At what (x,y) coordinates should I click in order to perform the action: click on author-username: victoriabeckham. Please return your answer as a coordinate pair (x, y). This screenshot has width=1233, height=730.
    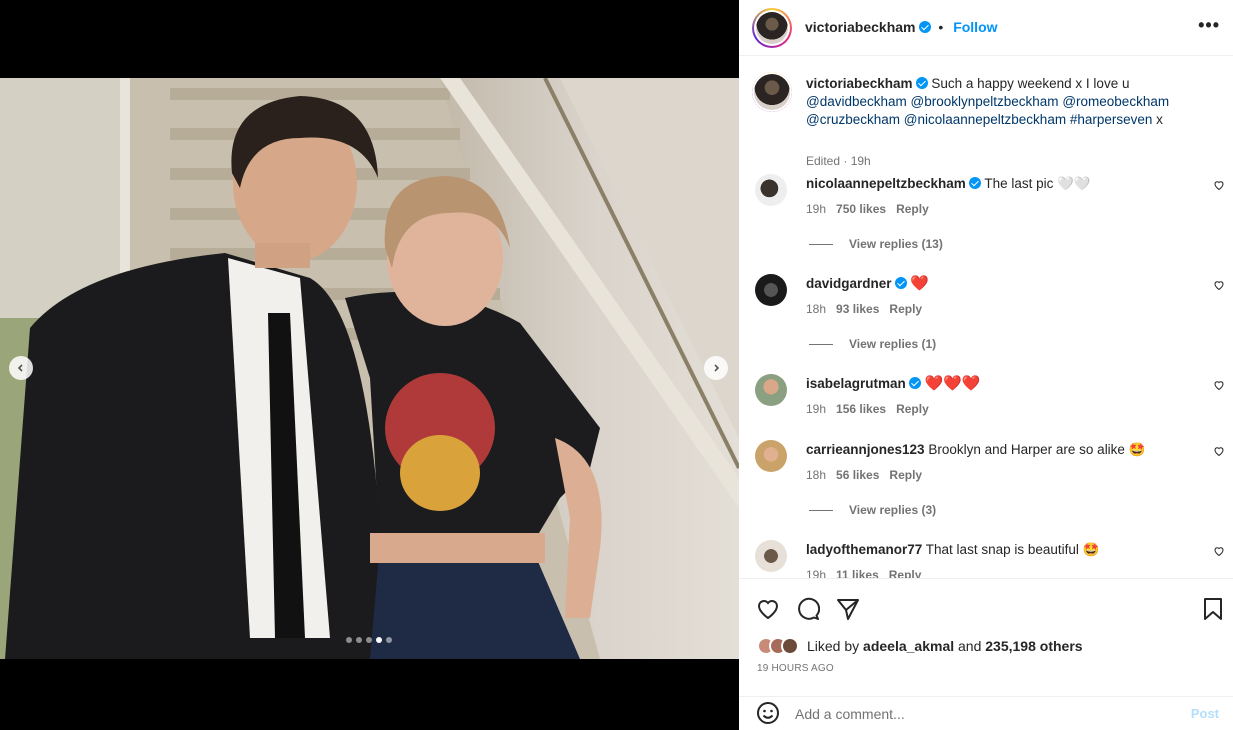
    Looking at the image, I should click on (860, 27).